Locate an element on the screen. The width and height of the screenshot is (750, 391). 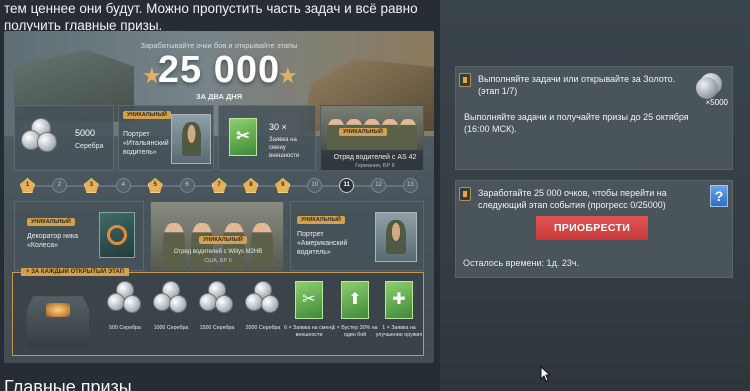
buy-button: ПРИОБРЕСТИ is located at coordinates (592, 228).